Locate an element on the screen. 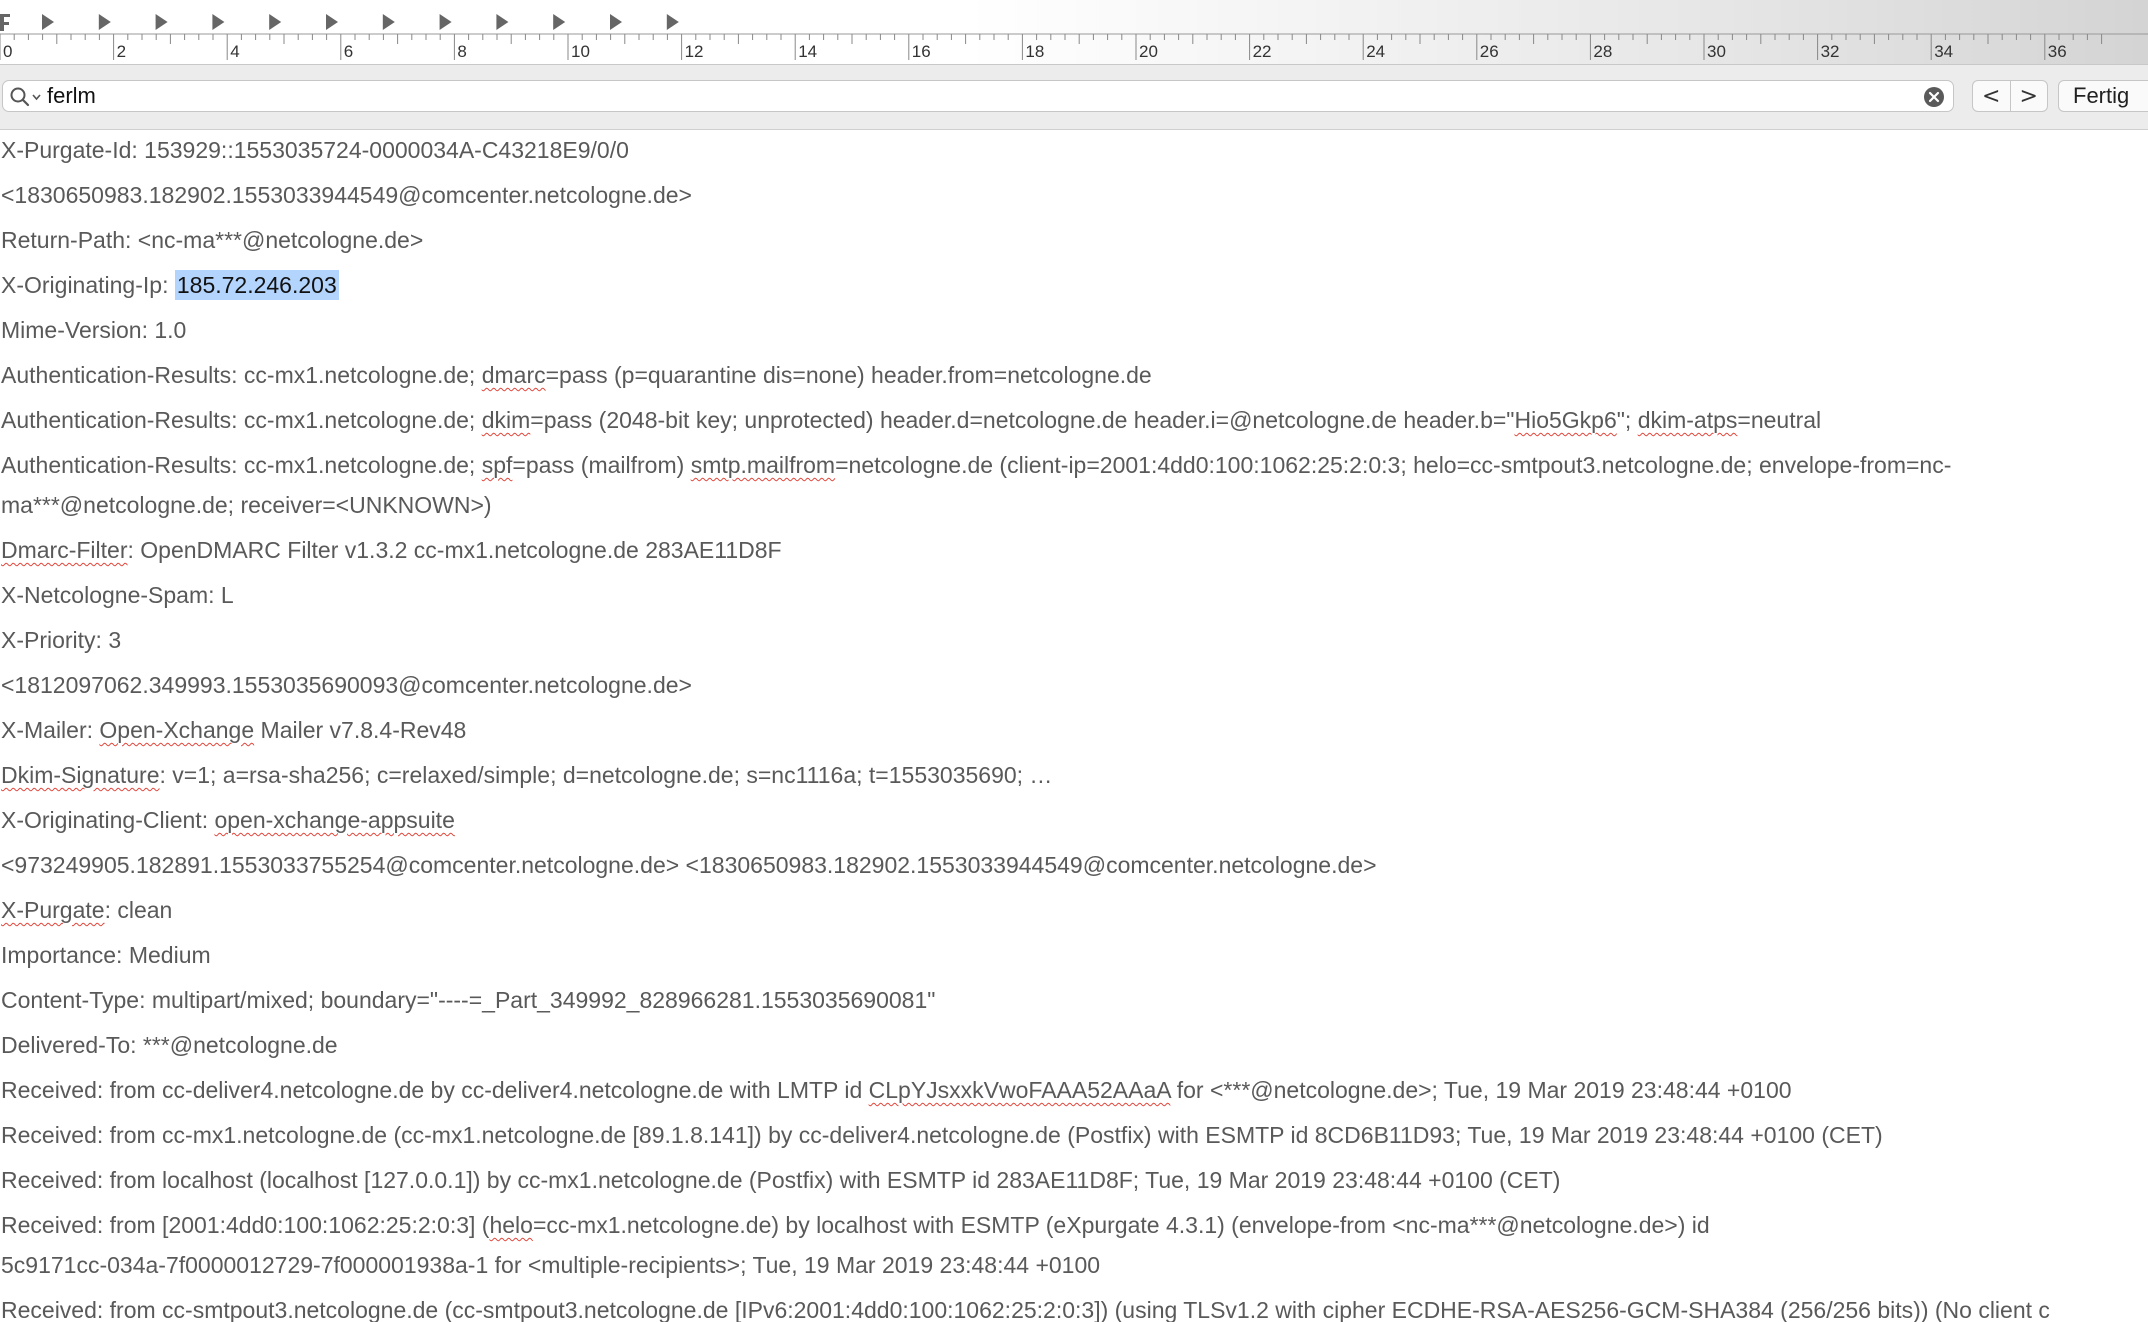 Image resolution: width=2148 pixels, height=1322 pixels. ruler-label: 32 is located at coordinates (1830, 51).